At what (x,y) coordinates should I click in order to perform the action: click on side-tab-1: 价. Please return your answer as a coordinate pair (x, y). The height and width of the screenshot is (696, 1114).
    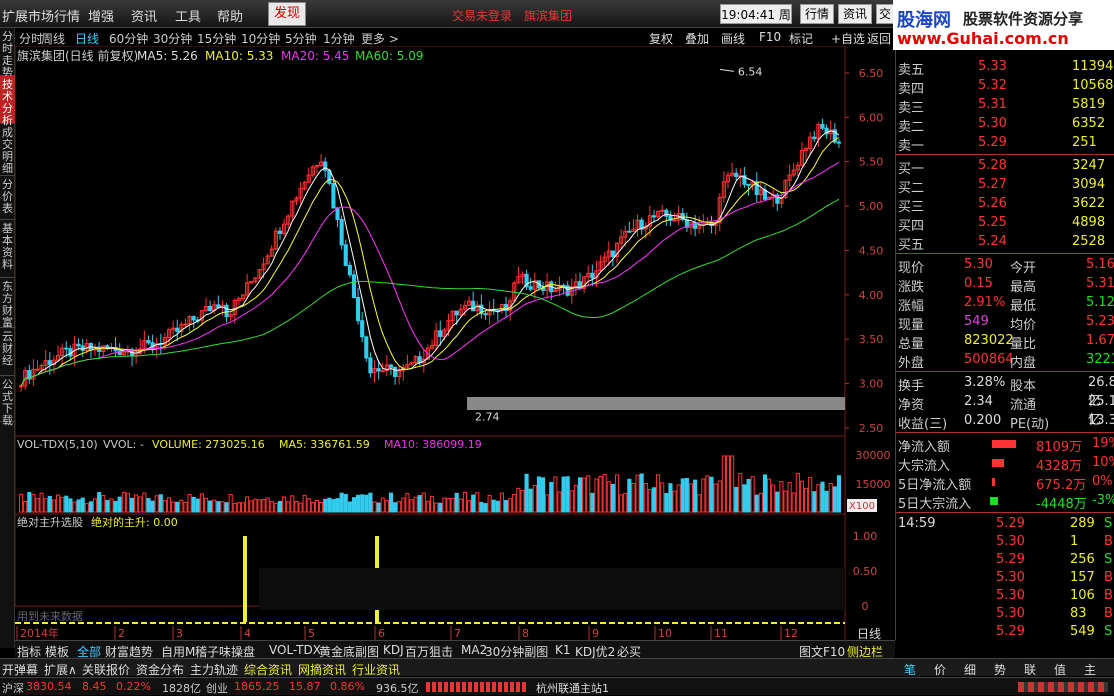
    Looking at the image, I should click on (940, 669).